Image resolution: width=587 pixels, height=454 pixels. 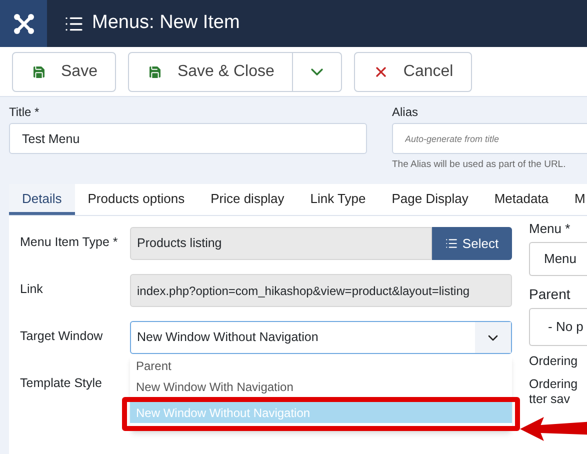 What do you see at coordinates (62, 337) in the screenshot?
I see `field-label: Target Window` at bounding box center [62, 337].